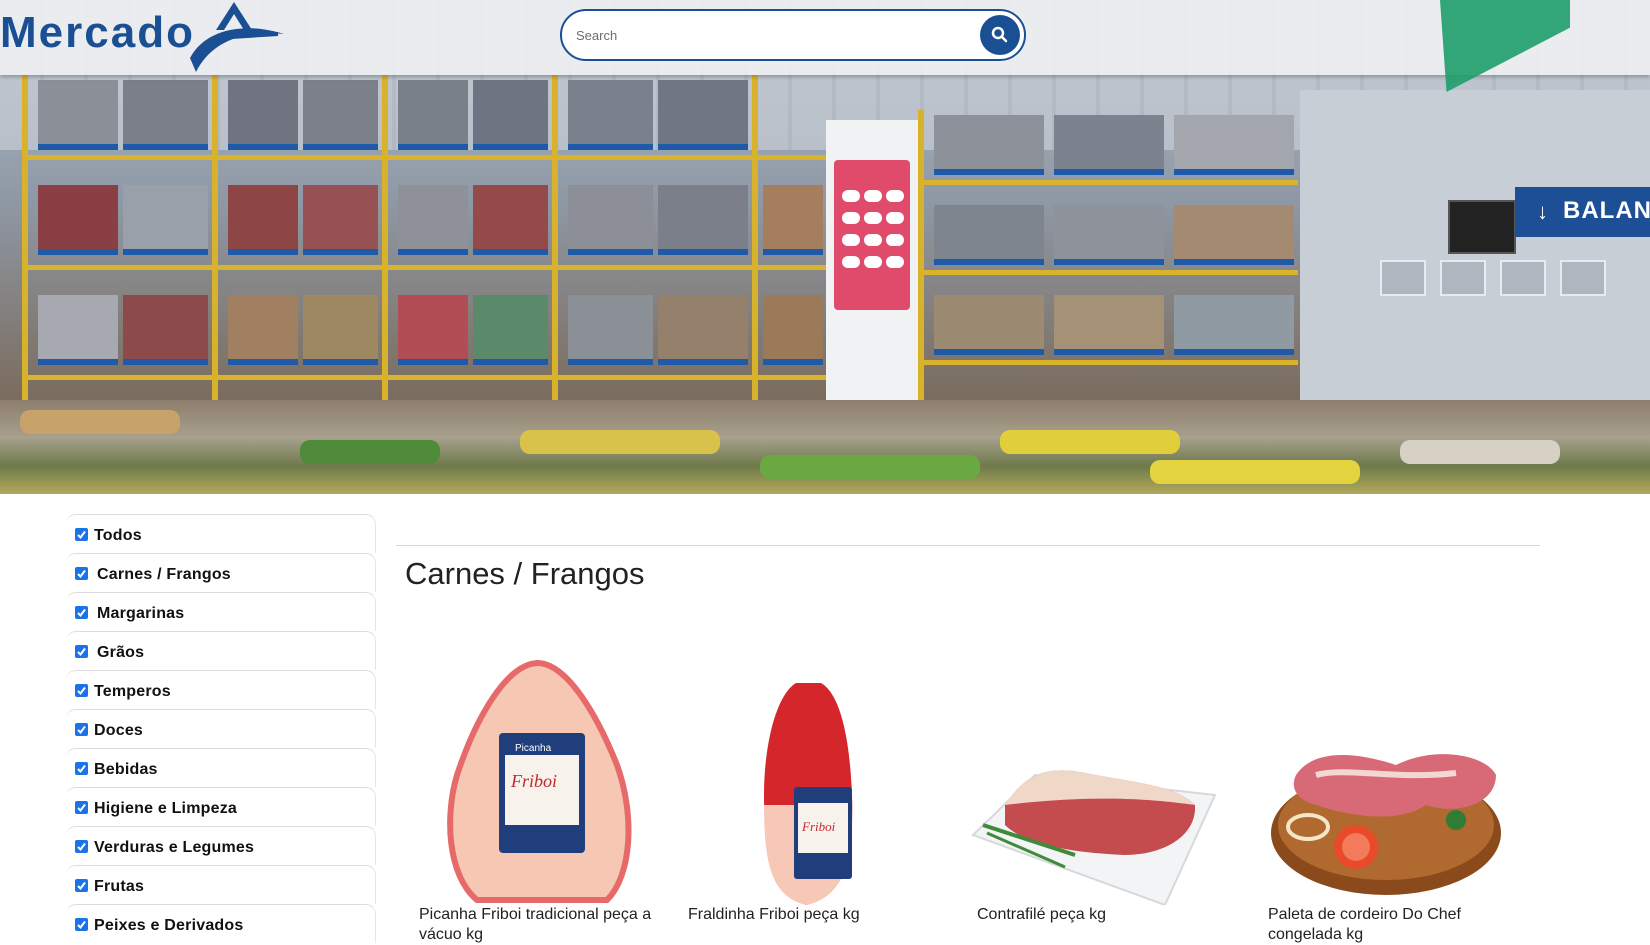  What do you see at coordinates (165, 809) in the screenshot?
I see `category-label: Higiene e Limpeza` at bounding box center [165, 809].